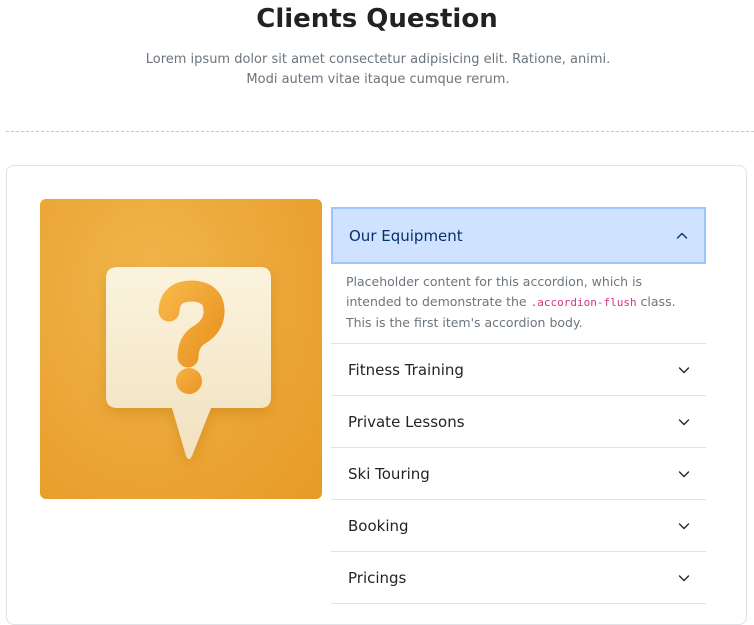 Image resolution: width=754 pixels, height=625 pixels. Describe the element at coordinates (389, 473) in the screenshot. I see `accordion-item-label: Ski Touring` at that location.